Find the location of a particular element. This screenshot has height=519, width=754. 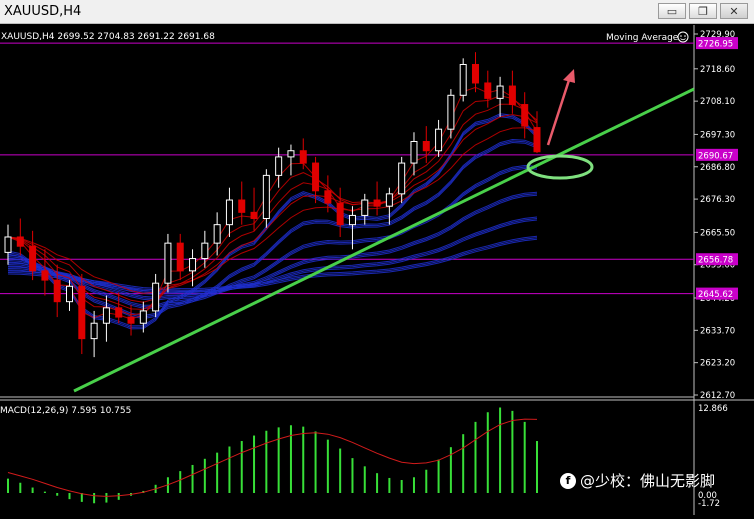

minimize-button: ▭ is located at coordinates (672, 11).